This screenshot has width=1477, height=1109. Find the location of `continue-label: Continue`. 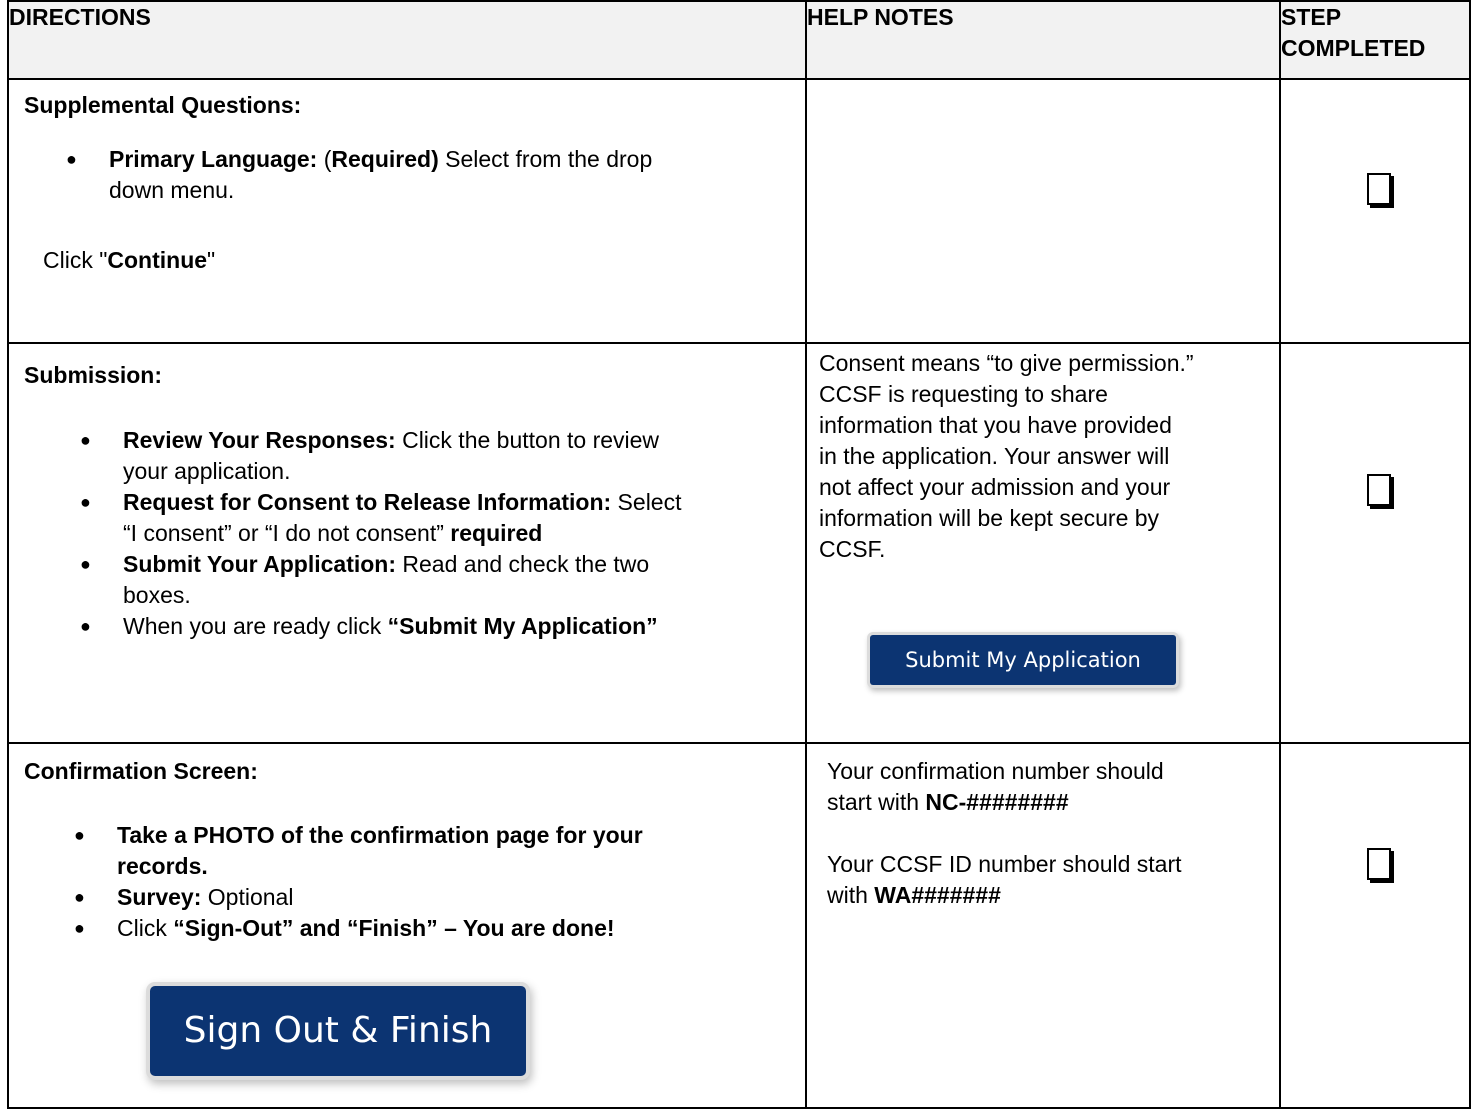

continue-label: Continue is located at coordinates (157, 260).